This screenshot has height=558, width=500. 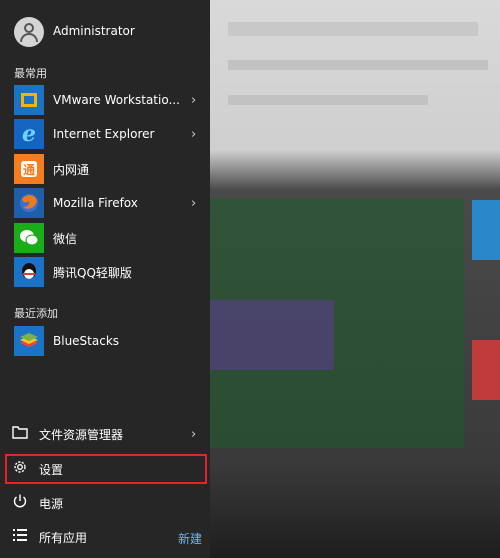 What do you see at coordinates (20, 434) in the screenshot?
I see `file-explorer-icon` at bounding box center [20, 434].